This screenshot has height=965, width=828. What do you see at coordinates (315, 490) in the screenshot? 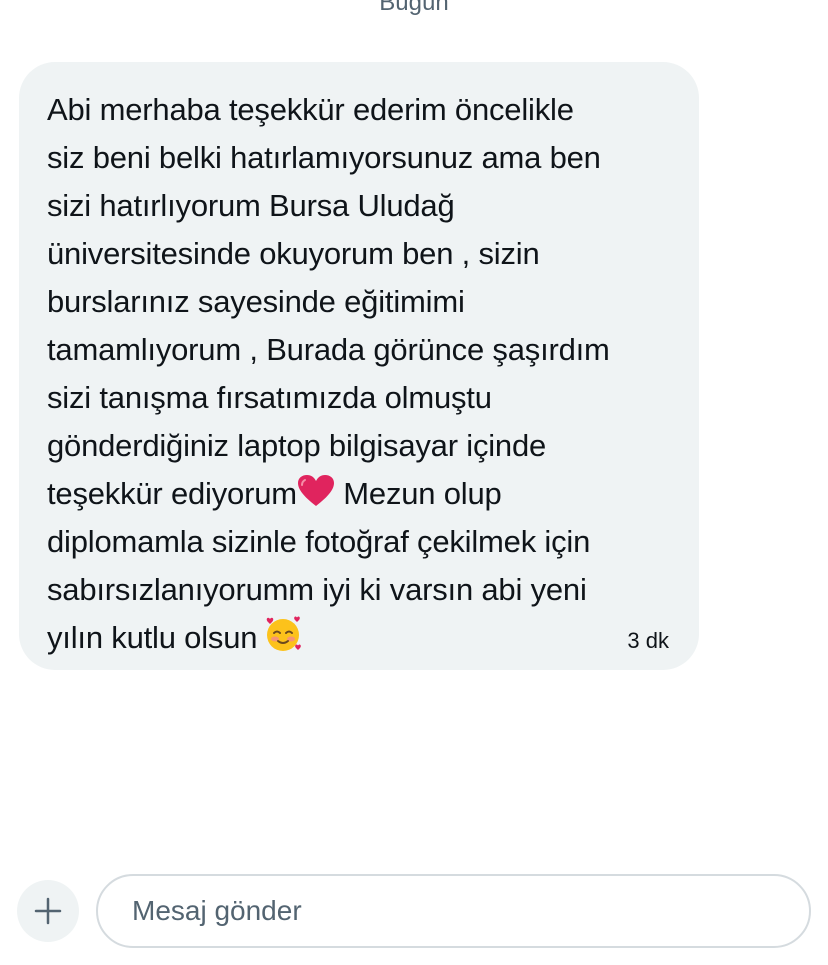
I see `red-heart-icon` at bounding box center [315, 490].